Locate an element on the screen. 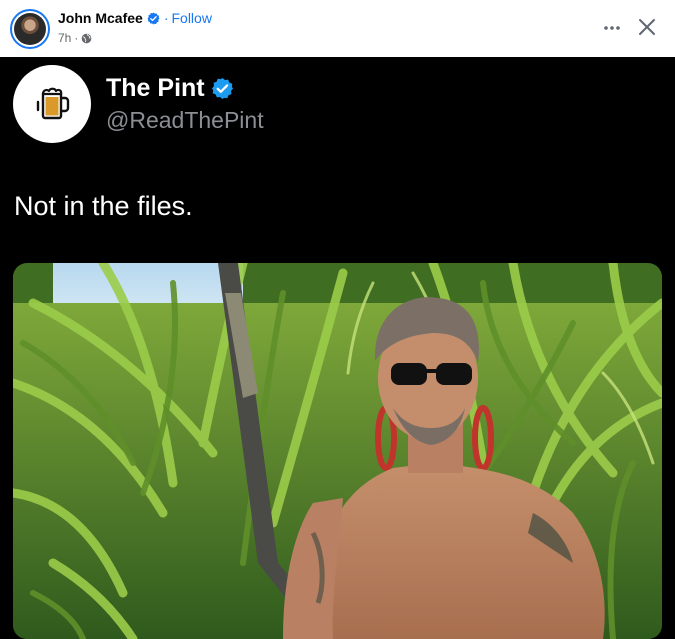 Image resolution: width=675 pixels, height=639 pixels. tweet-handle: @ReadThePint is located at coordinates (185, 120).